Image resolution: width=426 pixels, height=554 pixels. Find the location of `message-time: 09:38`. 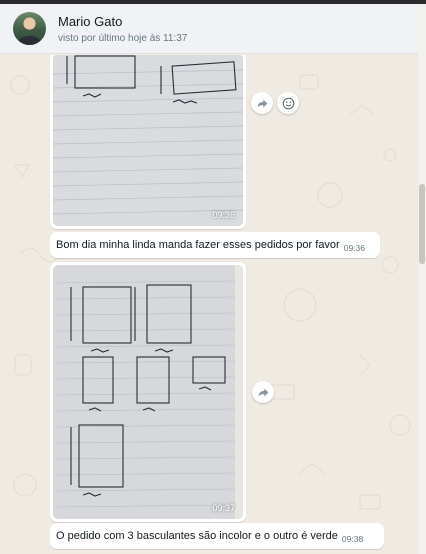

message-time: 09:38 is located at coordinates (352, 539).